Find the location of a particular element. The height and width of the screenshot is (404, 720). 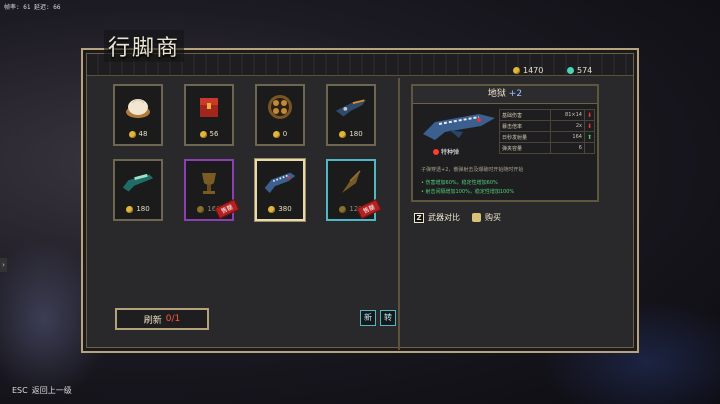

item-price: 0 is located at coordinates (280, 134).